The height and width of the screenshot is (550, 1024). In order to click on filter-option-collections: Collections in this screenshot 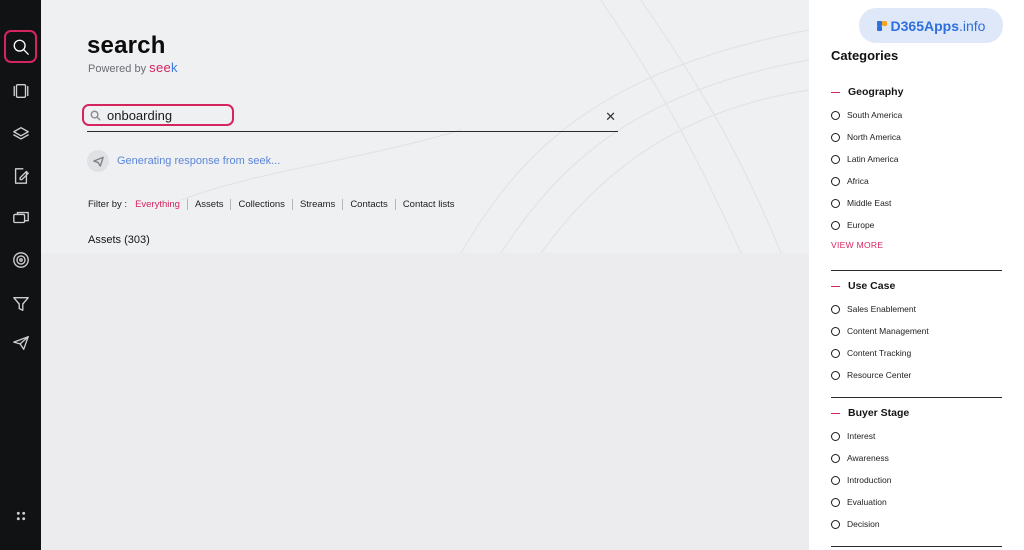, I will do `click(260, 204)`.